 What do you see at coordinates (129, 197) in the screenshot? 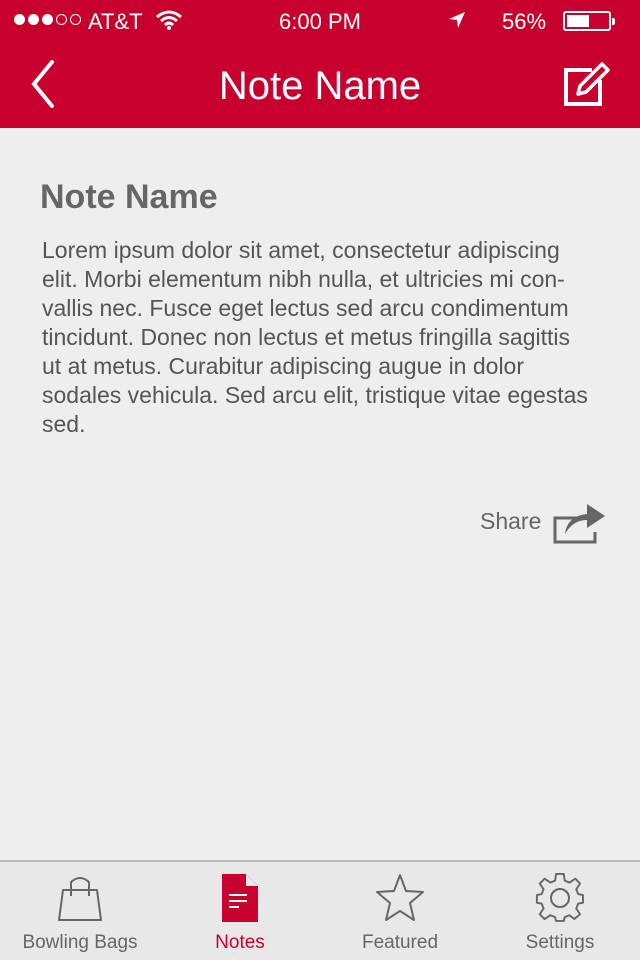
I see `note-title: Note Name` at bounding box center [129, 197].